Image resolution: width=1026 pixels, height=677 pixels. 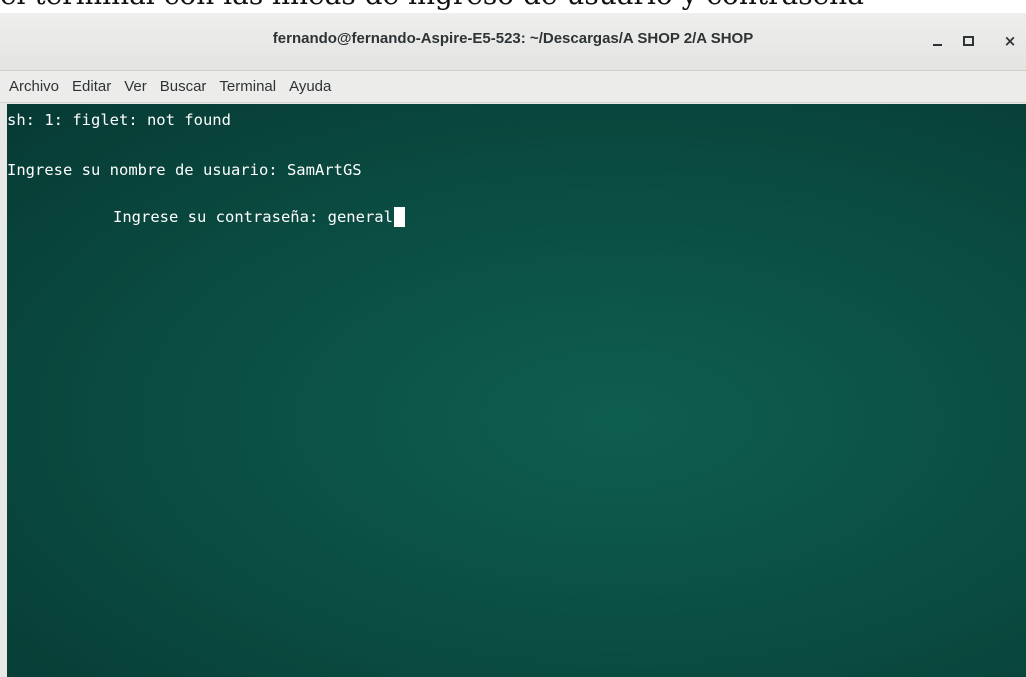 I want to click on text-cursor, so click(x=399, y=217).